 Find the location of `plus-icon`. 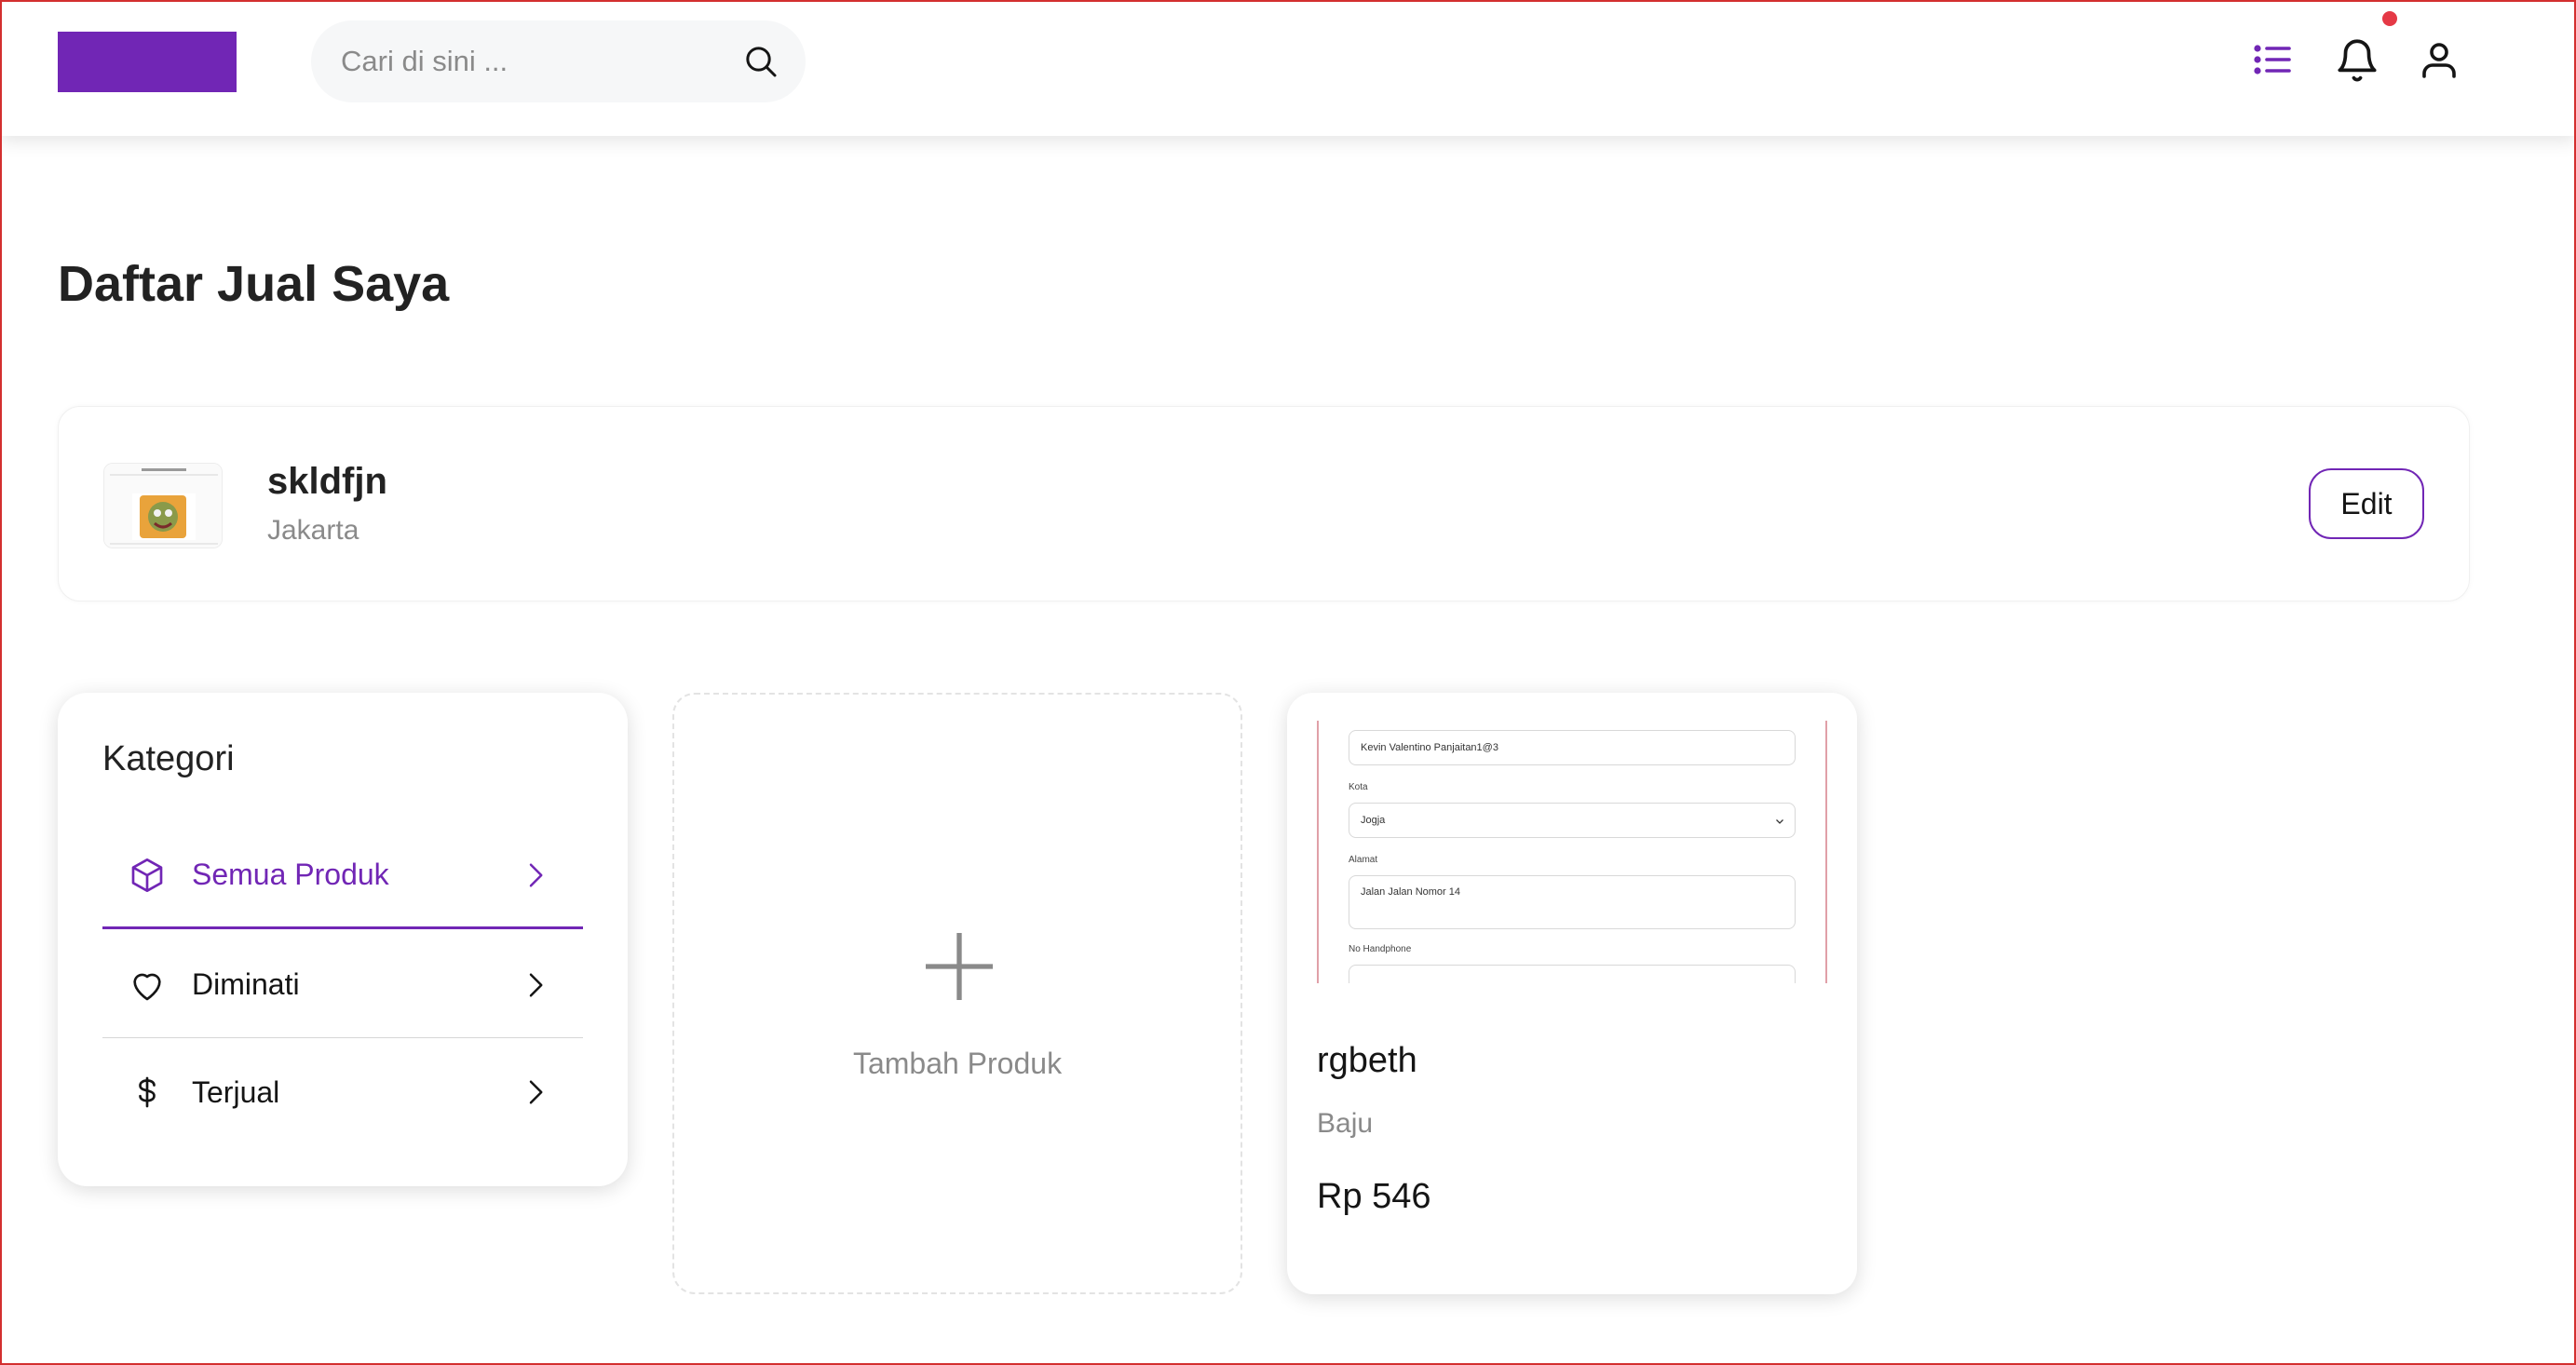

plus-icon is located at coordinates (959, 967).